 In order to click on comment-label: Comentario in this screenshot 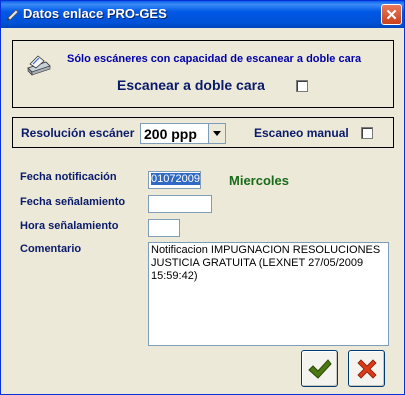, I will do `click(51, 249)`.